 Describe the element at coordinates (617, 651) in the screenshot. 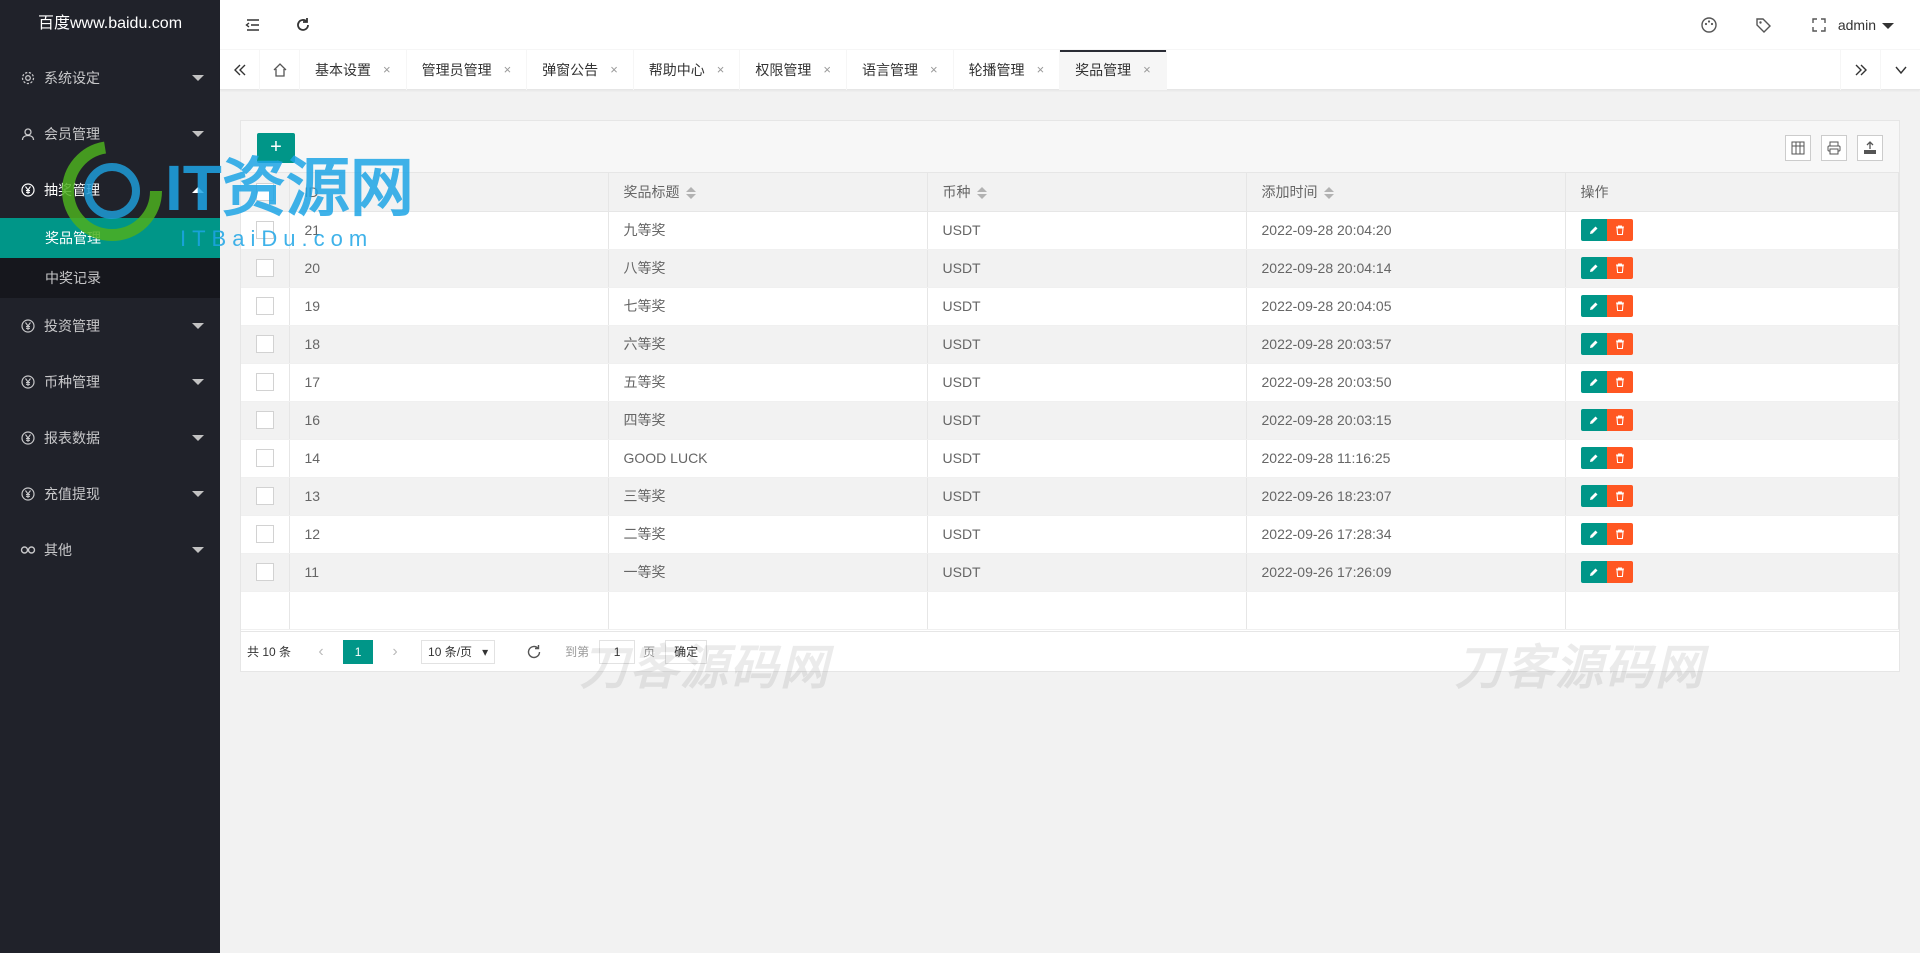

I see `goto-page-input: 1` at that location.